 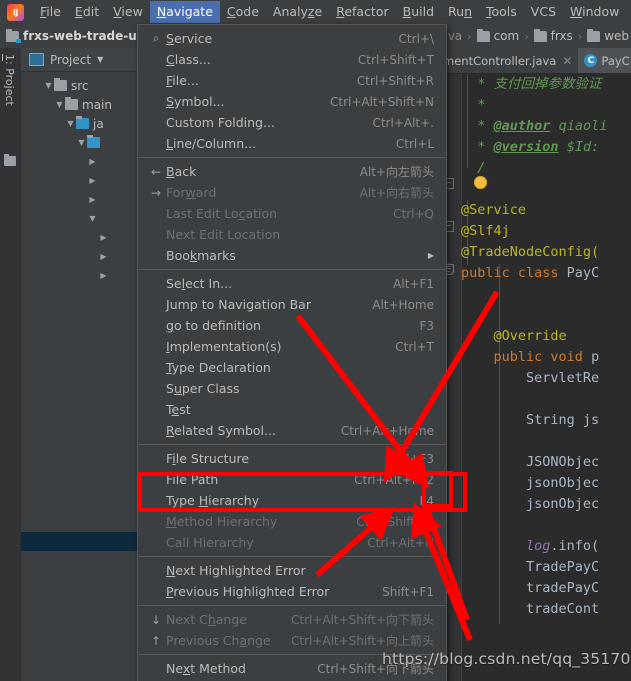 What do you see at coordinates (292, 570) in the screenshot?
I see `menu-item-next-highlighted-error: Next Highlighted Error` at bounding box center [292, 570].